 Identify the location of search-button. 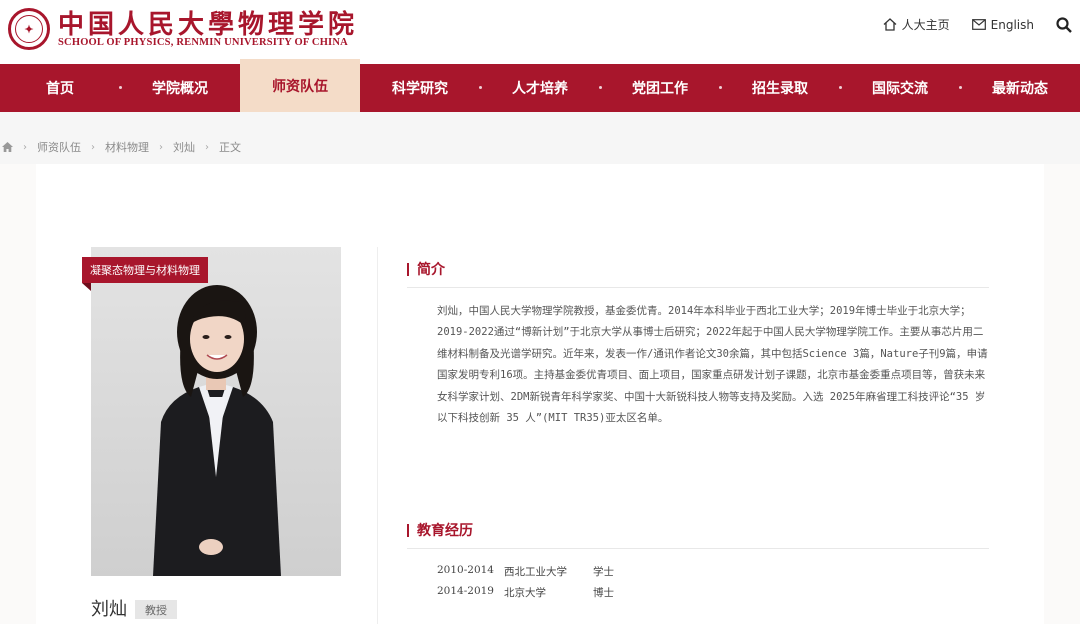
(1064, 24).